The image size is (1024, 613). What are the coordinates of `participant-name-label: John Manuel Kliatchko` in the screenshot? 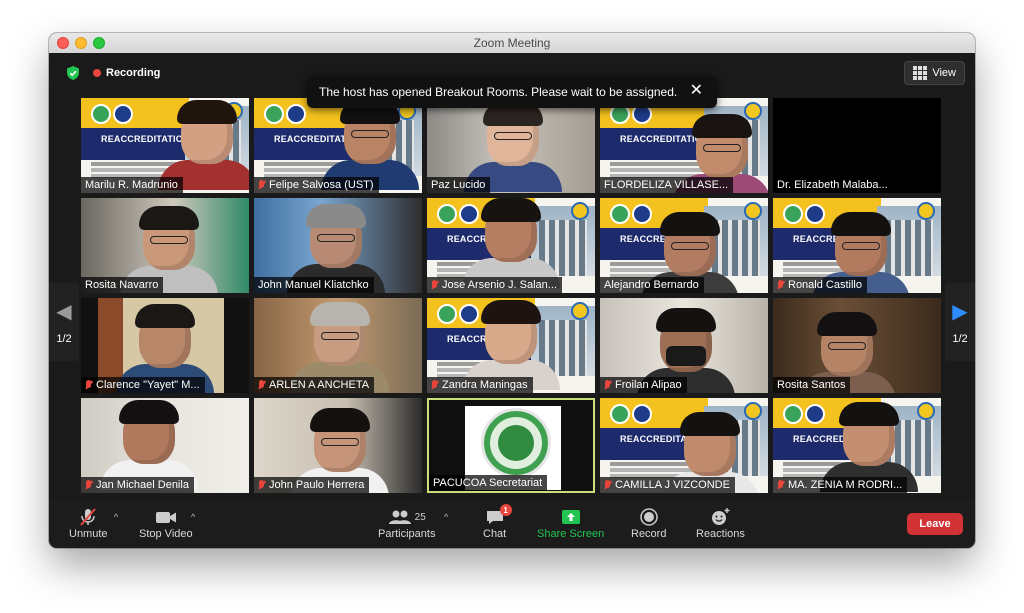 It's located at (314, 285).